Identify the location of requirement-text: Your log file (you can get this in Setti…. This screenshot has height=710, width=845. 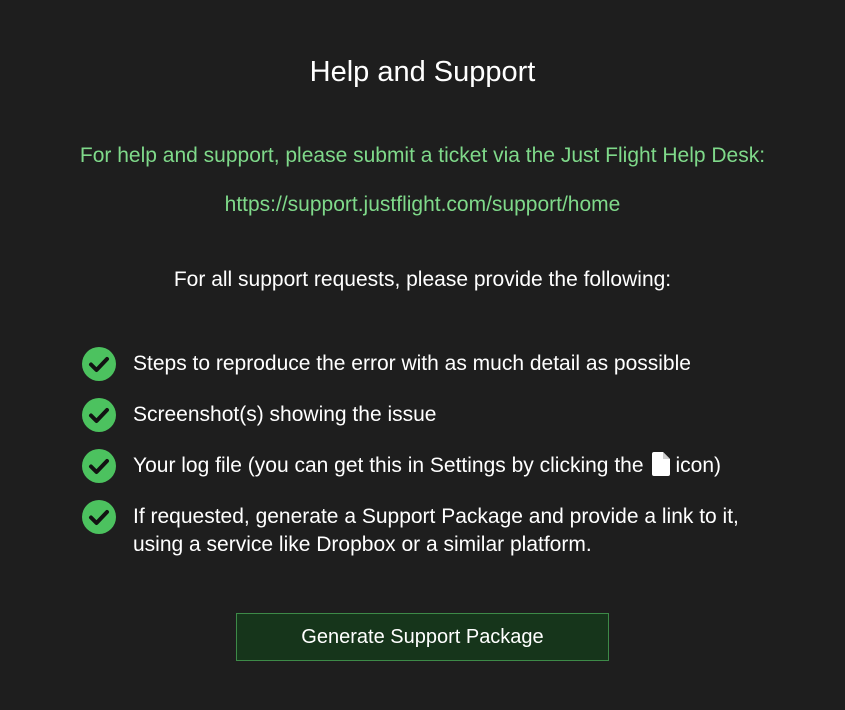
(438, 466).